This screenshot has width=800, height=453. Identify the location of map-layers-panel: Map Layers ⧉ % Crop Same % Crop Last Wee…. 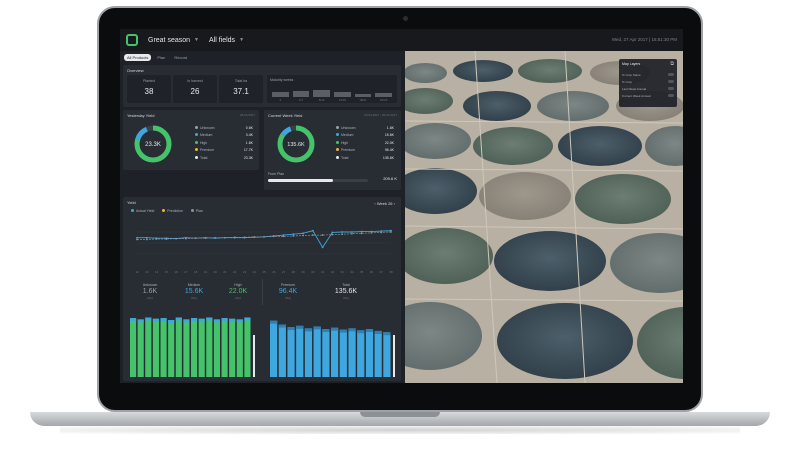
(648, 83).